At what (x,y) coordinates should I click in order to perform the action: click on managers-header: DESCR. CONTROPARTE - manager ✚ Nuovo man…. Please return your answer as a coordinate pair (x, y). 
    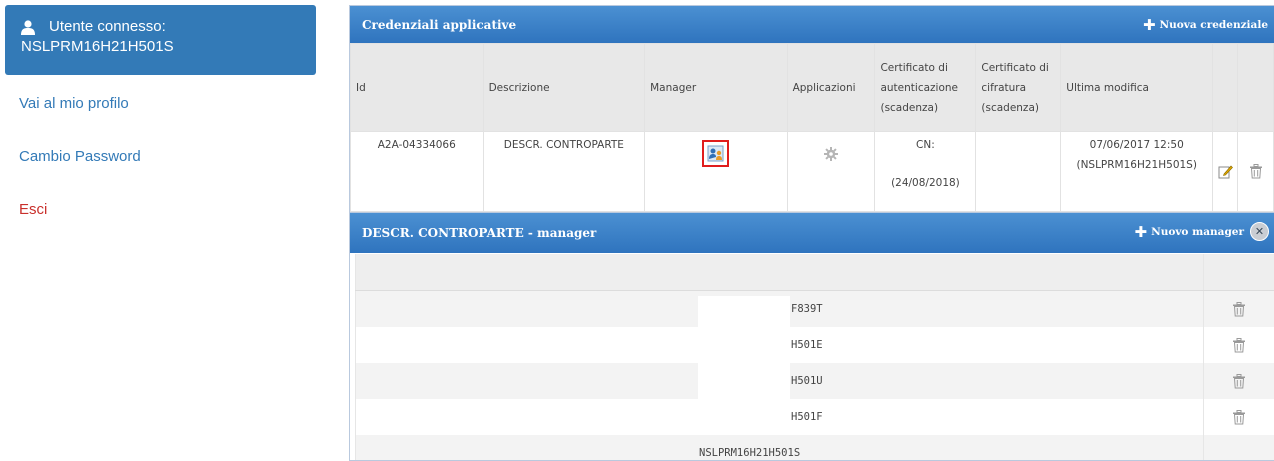
    Looking at the image, I should click on (812, 233).